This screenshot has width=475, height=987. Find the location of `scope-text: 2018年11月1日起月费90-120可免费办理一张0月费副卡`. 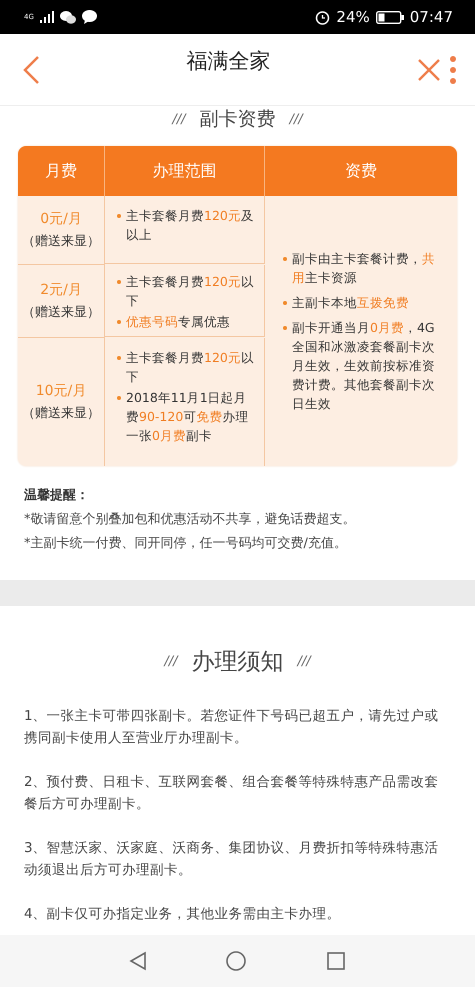

scope-text: 2018年11月1日起月费90-120可免费办理一张0月费副卡 is located at coordinates (186, 416).